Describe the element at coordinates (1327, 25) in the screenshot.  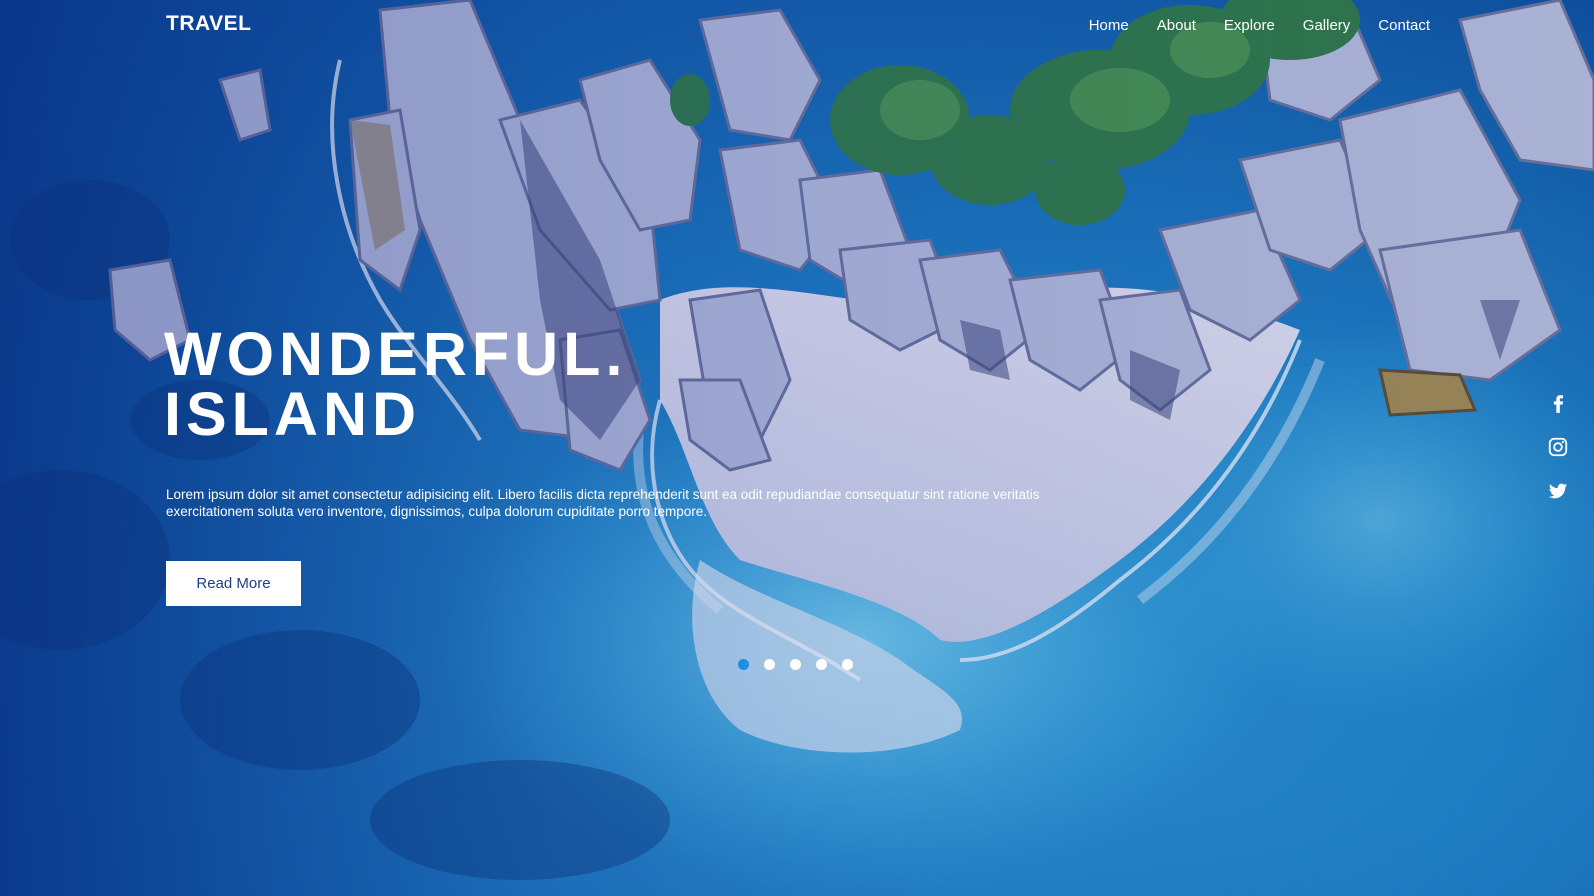
I see `nav-link-gallery: Gallery` at that location.